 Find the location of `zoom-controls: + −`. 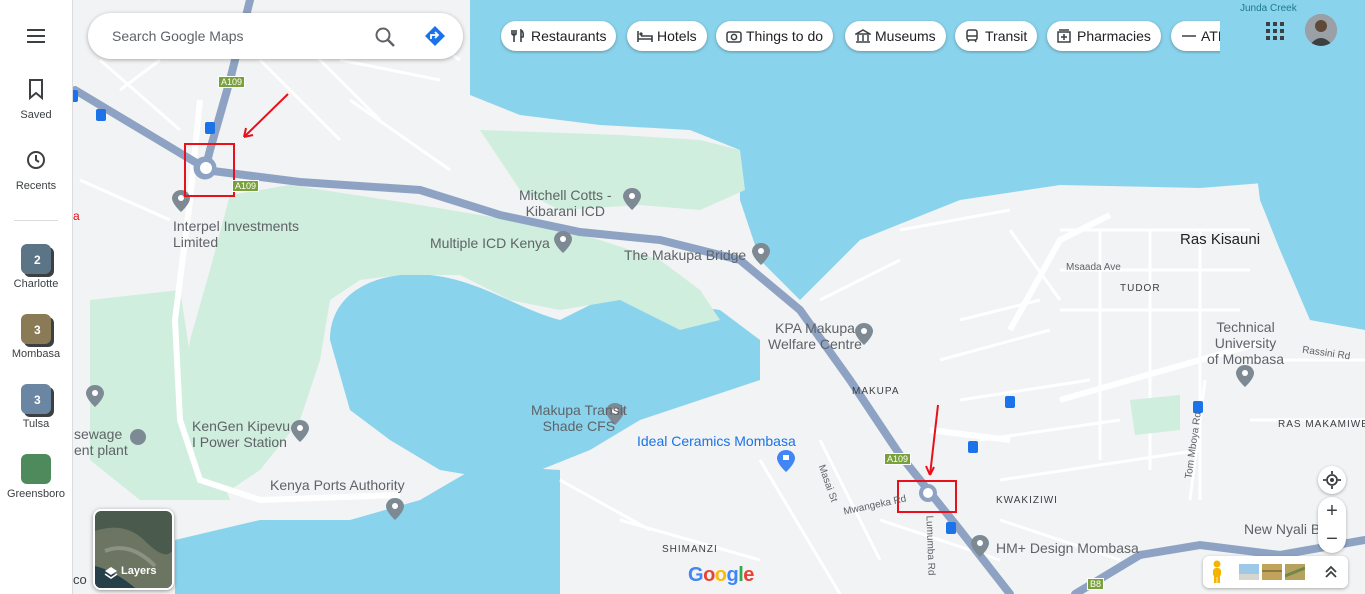

zoom-controls: + − is located at coordinates (1332, 525).